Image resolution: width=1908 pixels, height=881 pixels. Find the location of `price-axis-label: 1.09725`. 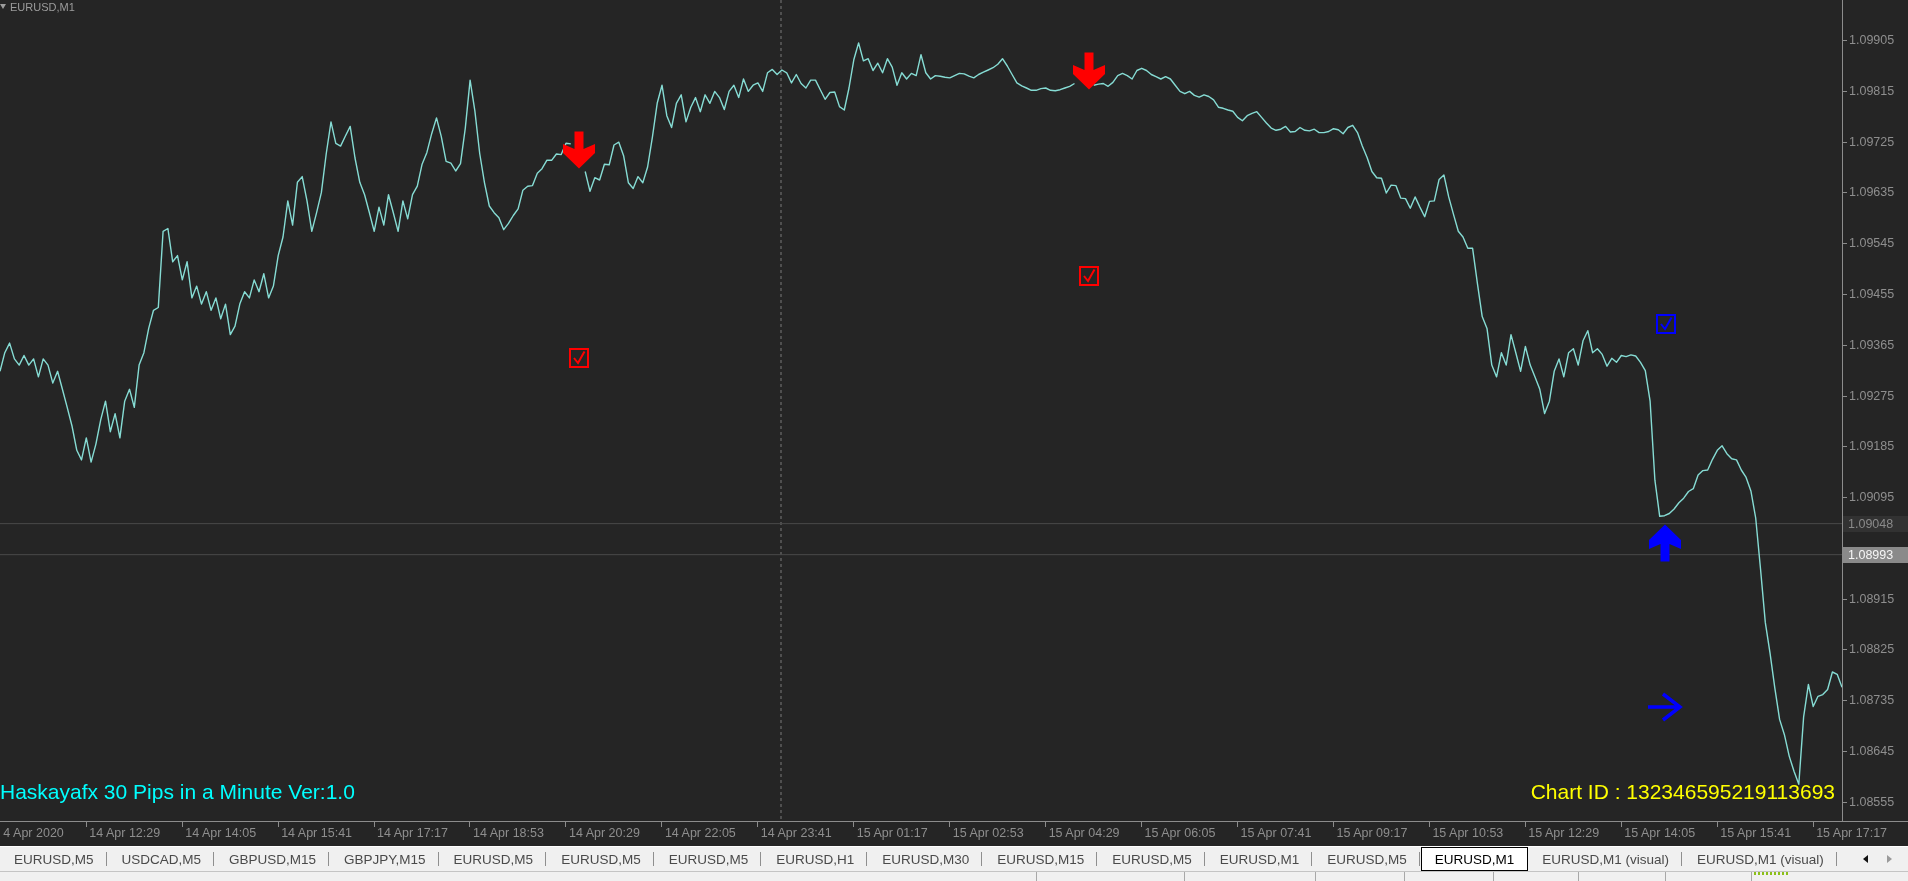

price-axis-label: 1.09725 is located at coordinates (1872, 141).